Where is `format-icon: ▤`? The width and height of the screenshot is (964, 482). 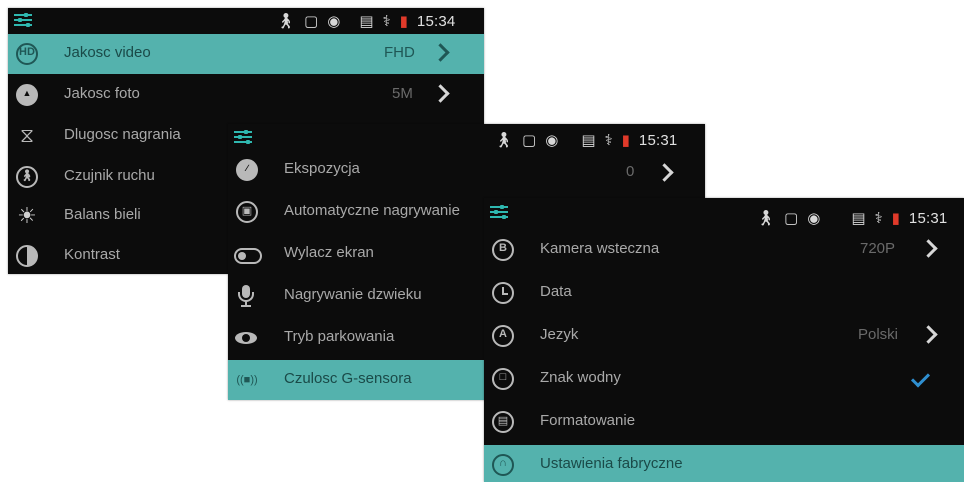
format-icon: ▤ is located at coordinates (503, 422).